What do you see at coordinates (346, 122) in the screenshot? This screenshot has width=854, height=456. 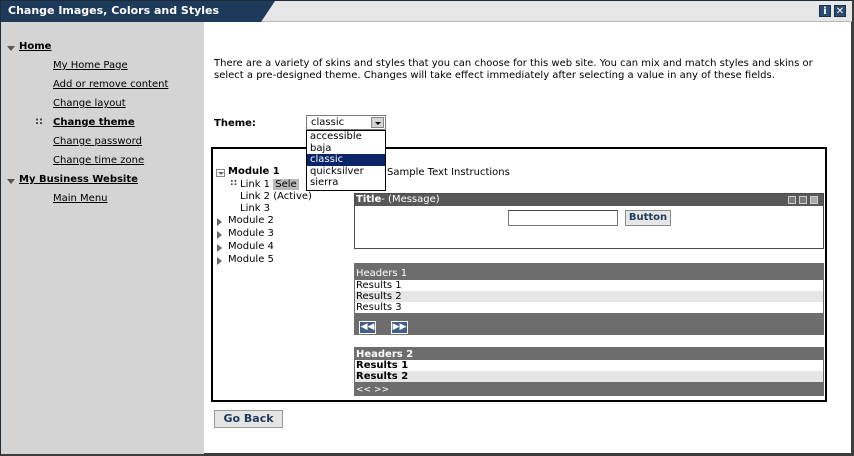 I see `theme-select: classic` at bounding box center [346, 122].